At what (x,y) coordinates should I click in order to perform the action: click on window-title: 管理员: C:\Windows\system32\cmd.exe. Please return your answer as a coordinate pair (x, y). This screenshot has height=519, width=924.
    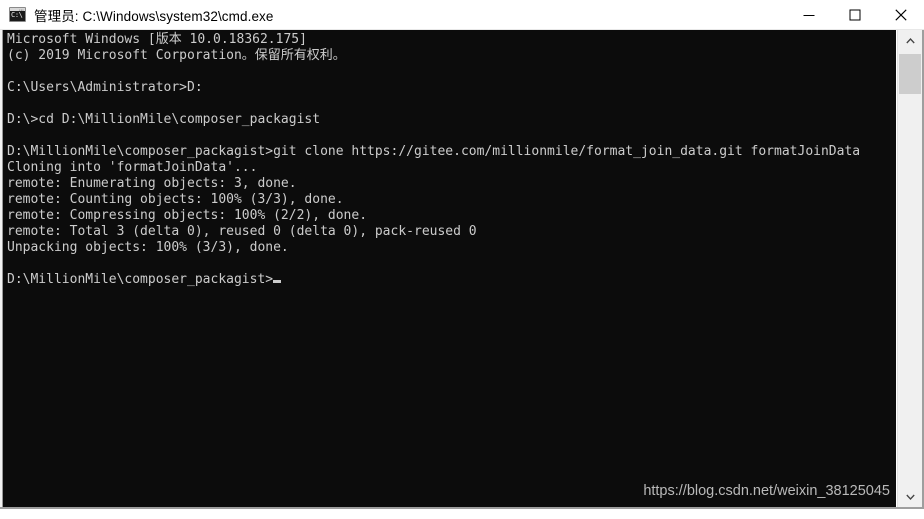
    Looking at the image, I should click on (154, 16).